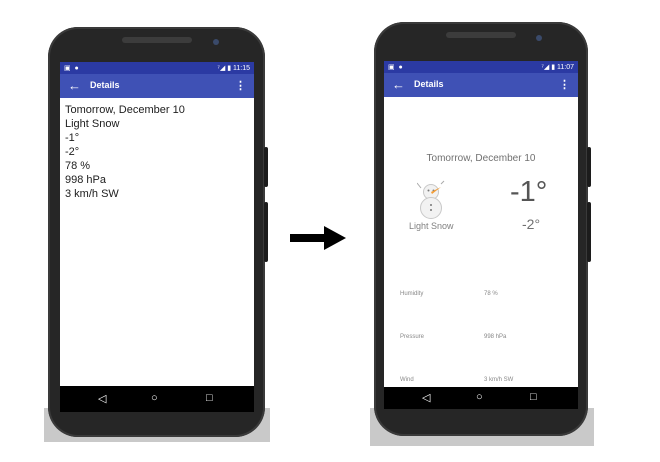 The image size is (660, 462). I want to click on forecast-condition: Light Snow, so click(431, 226).